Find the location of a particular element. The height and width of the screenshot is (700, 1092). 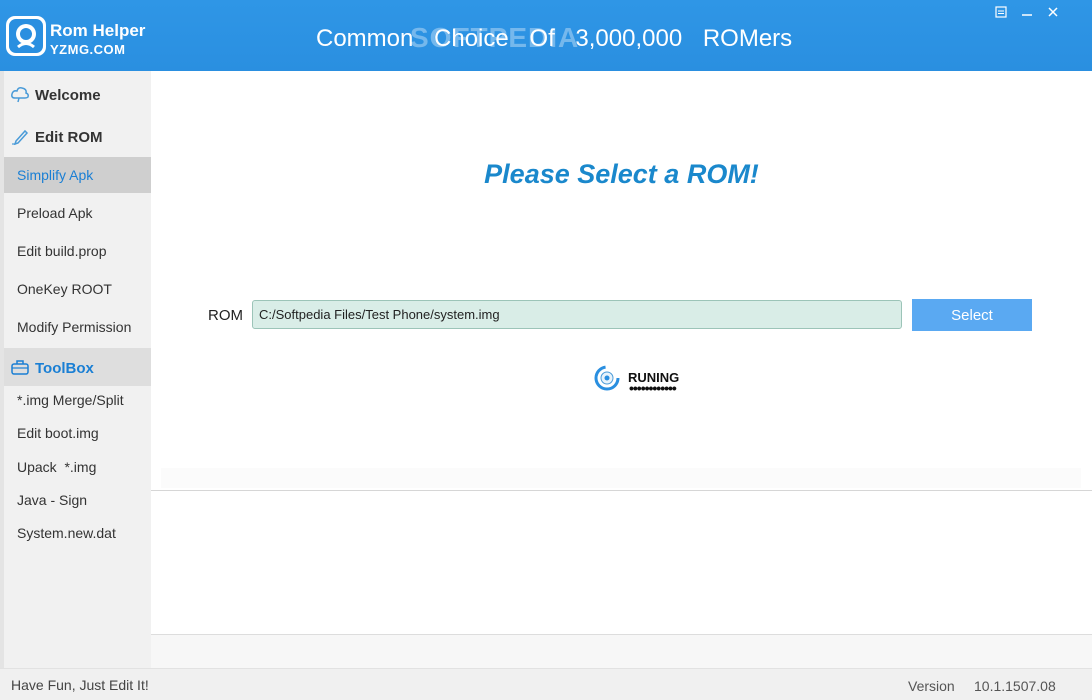

version-label: Version is located at coordinates (931, 686).